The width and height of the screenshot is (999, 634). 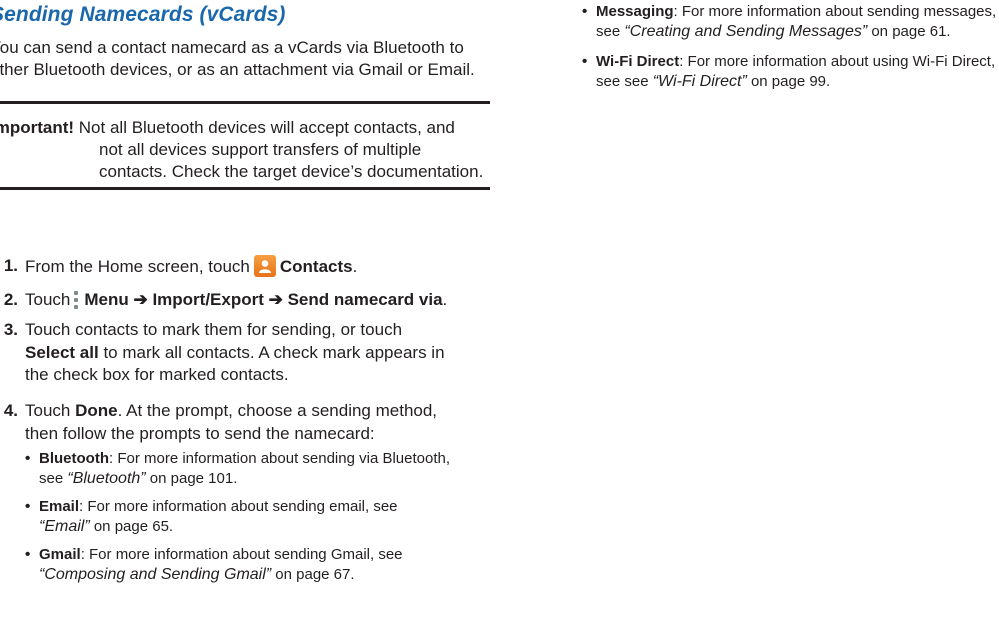 I want to click on step-number: 4., so click(x=10, y=410).